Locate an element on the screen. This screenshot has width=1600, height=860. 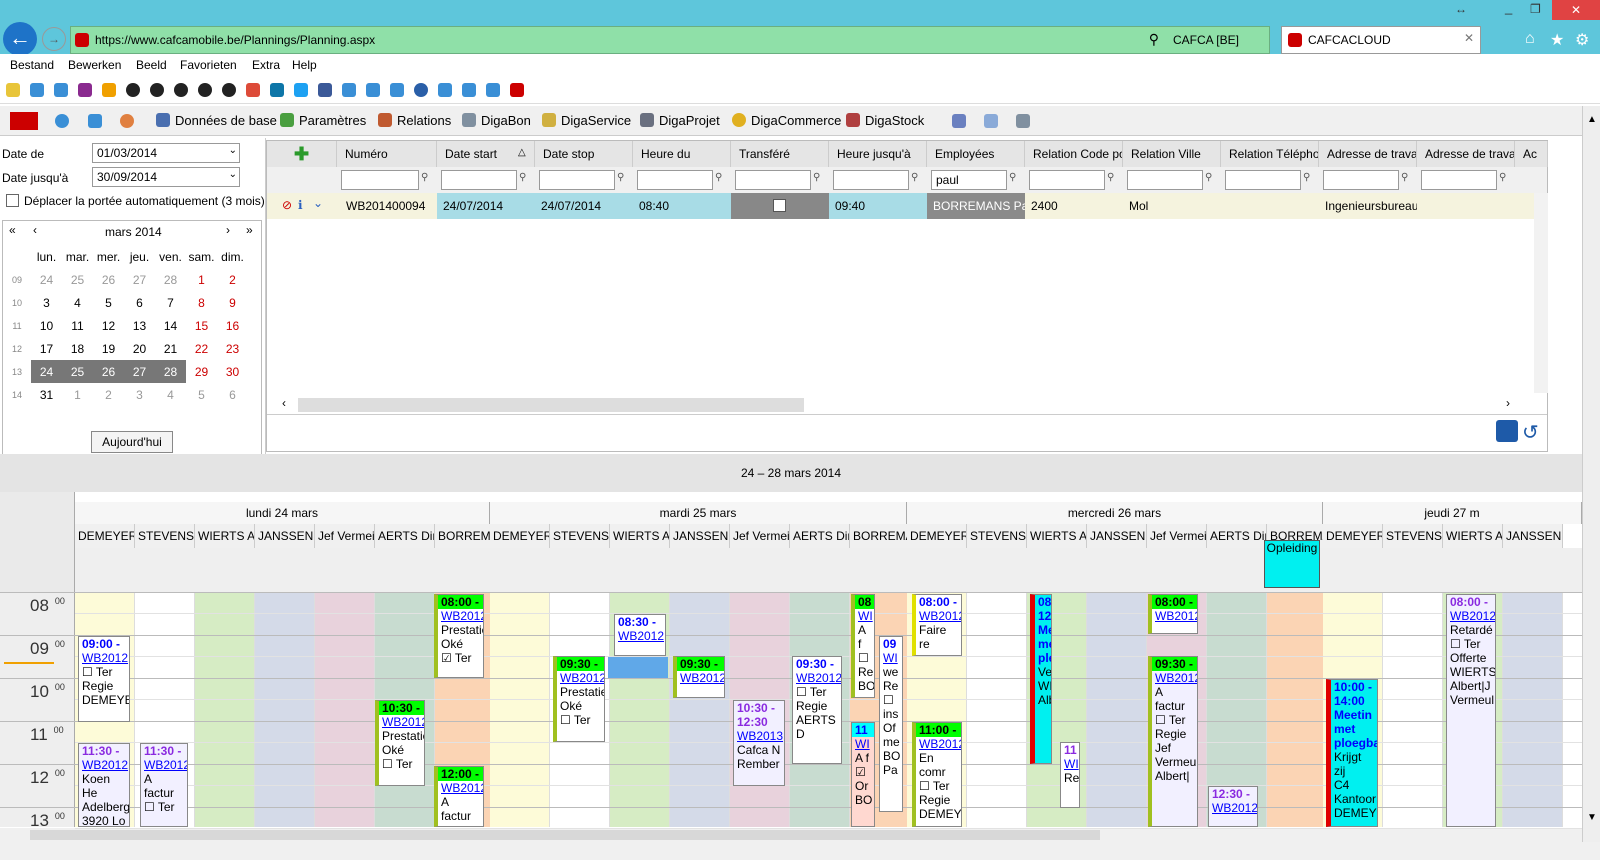
schedule-scroll-thumb is located at coordinates (565, 835).